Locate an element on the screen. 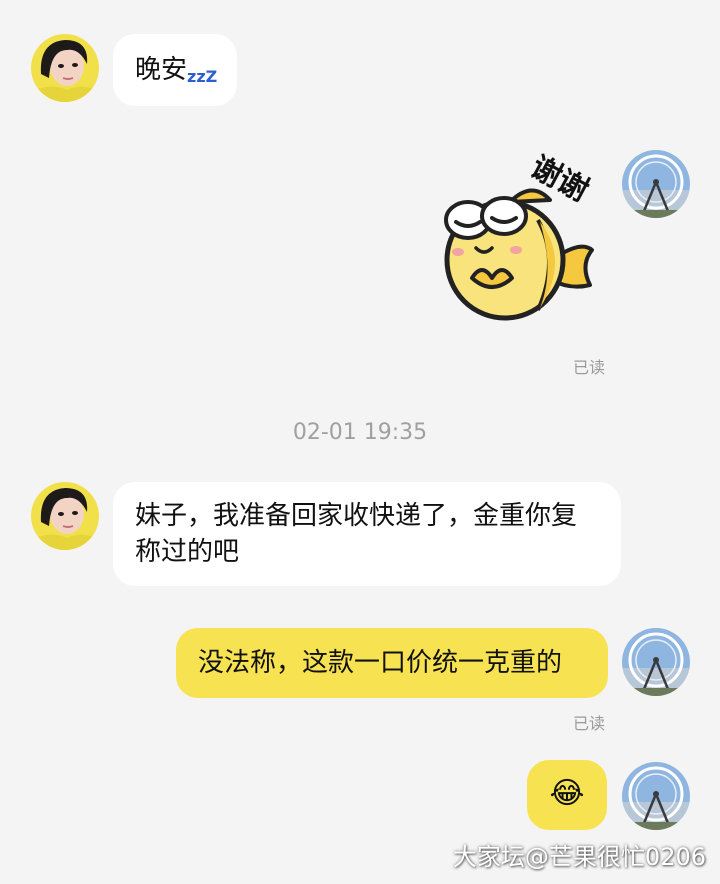  laughing-crying-icon: 😂 is located at coordinates (567, 793).